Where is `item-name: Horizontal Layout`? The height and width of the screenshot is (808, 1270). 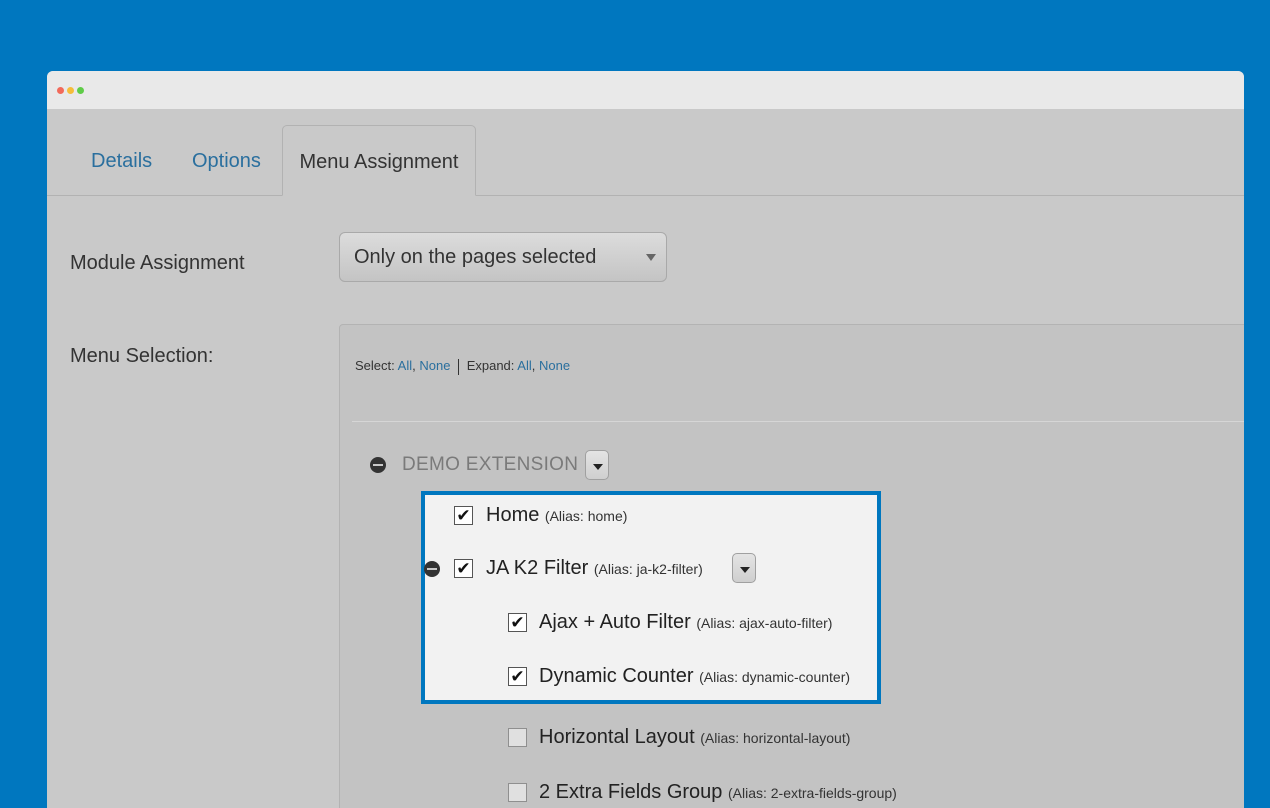
item-name: Horizontal Layout is located at coordinates (617, 737).